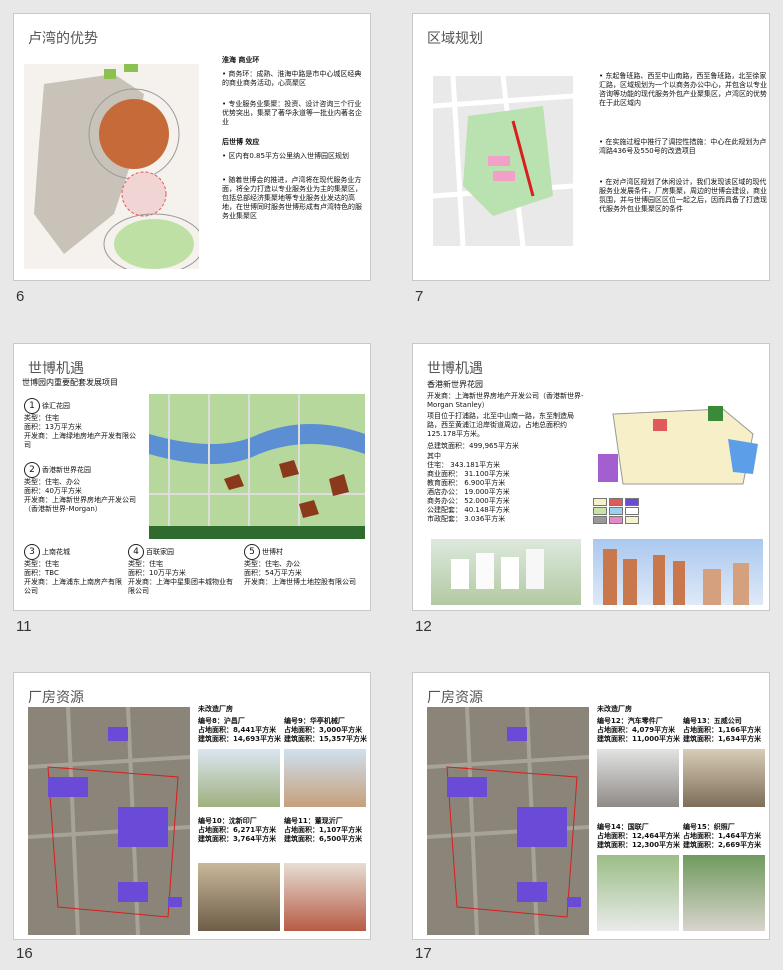  Describe the element at coordinates (503, 161) in the screenshot. I see `planning-map` at that location.